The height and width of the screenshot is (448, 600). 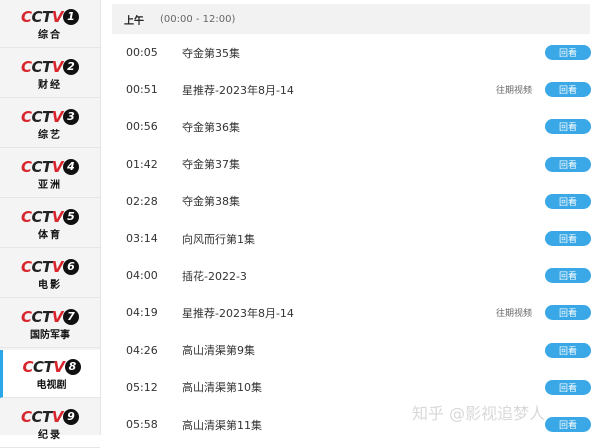 What do you see at coordinates (142, 52) in the screenshot?
I see `program-time: 00:05` at bounding box center [142, 52].